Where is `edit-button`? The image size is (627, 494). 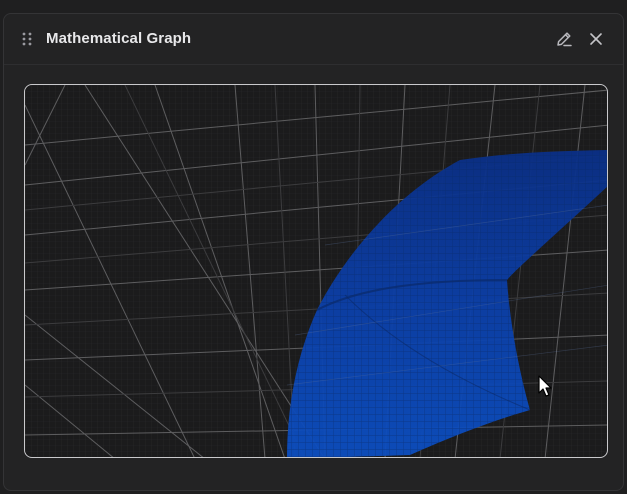
edit-button is located at coordinates (564, 39).